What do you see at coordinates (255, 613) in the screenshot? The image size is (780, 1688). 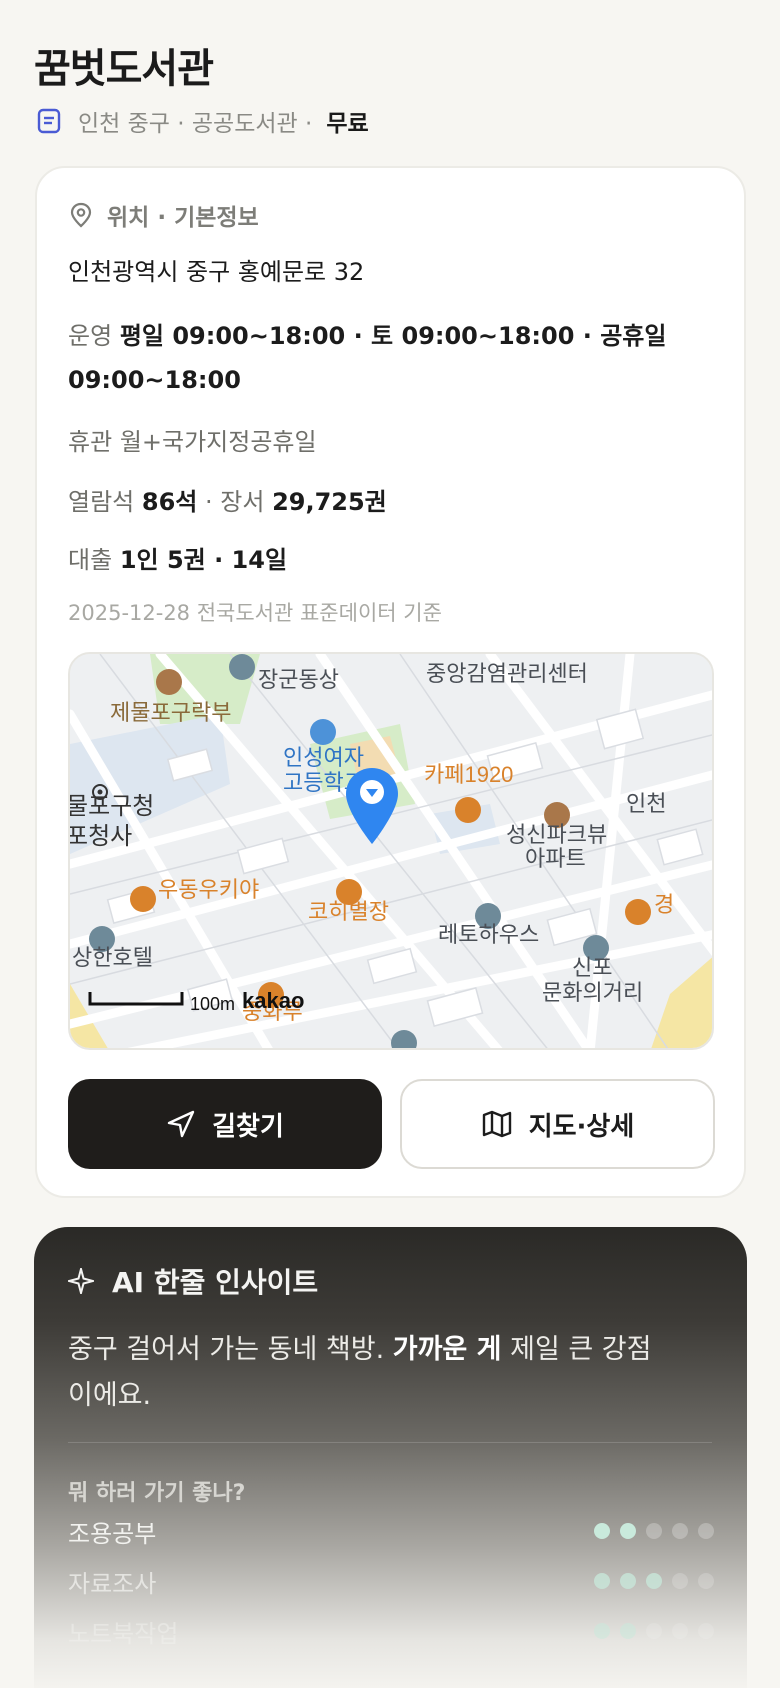 I see `data-source: 2025-12-28 전국도서관 표준데이터 기준` at bounding box center [255, 613].